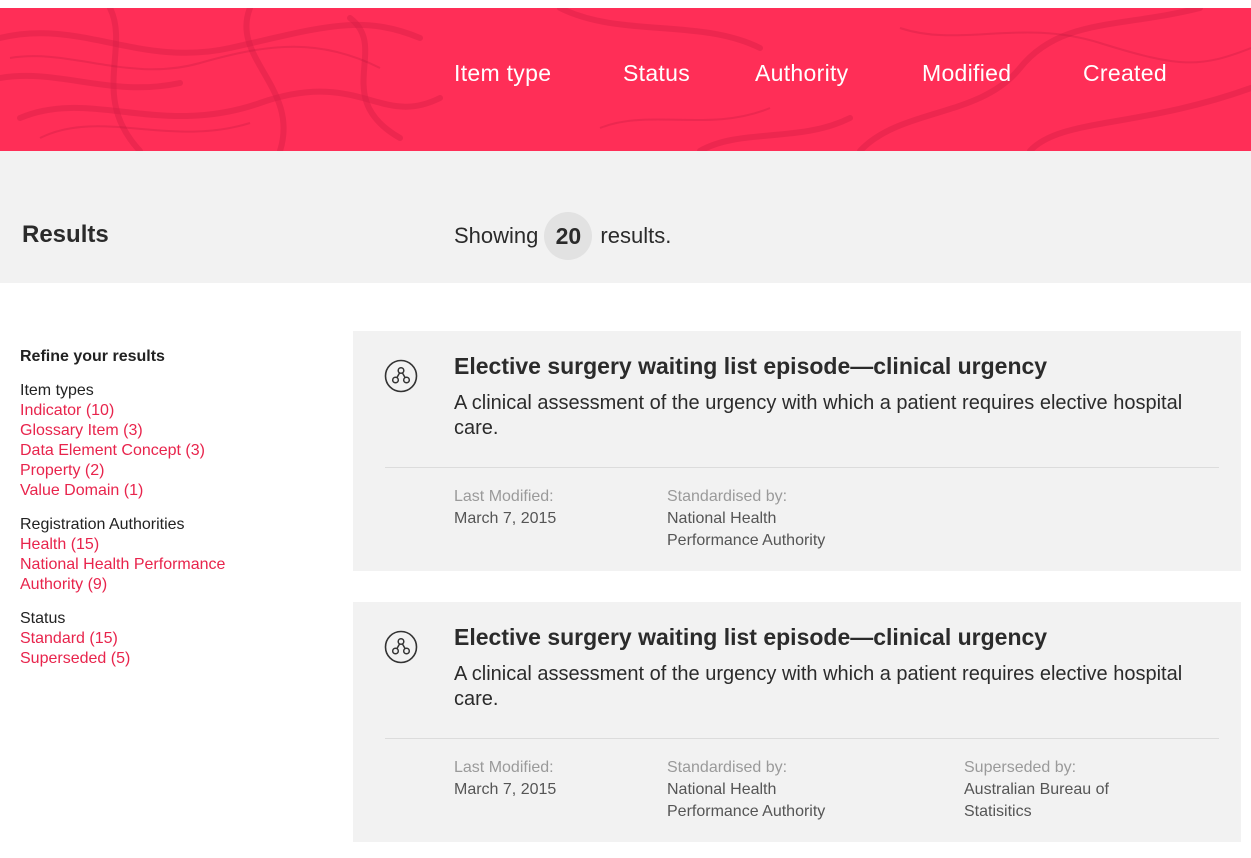 The image size is (1251, 858). Describe the element at coordinates (625, 4) in the screenshot. I see `top-strip` at that location.